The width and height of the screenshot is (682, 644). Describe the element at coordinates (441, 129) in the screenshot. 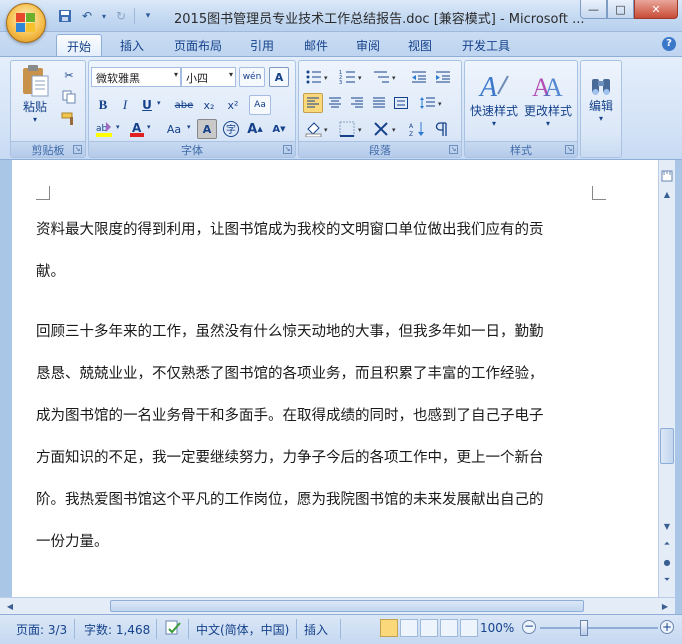

I see `show-marks-button` at that location.